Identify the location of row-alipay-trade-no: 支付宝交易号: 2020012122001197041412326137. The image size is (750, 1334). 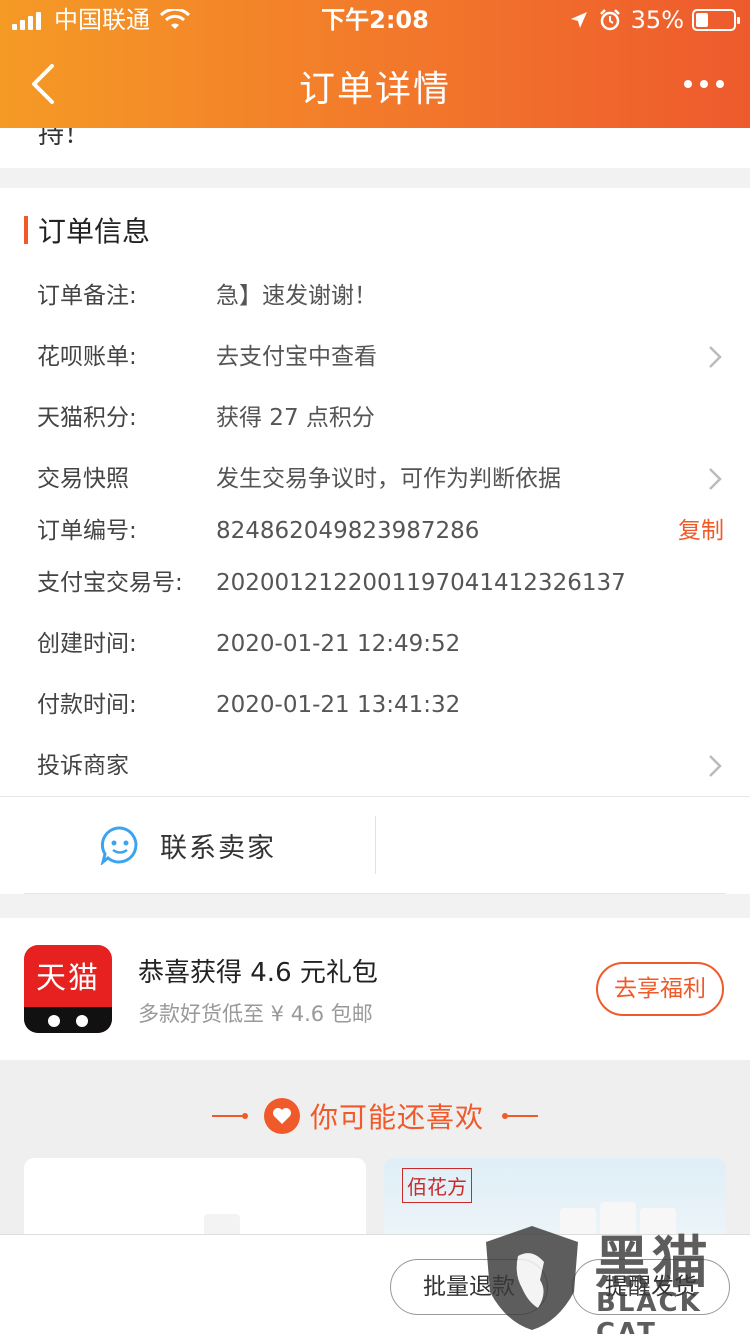
(375, 583).